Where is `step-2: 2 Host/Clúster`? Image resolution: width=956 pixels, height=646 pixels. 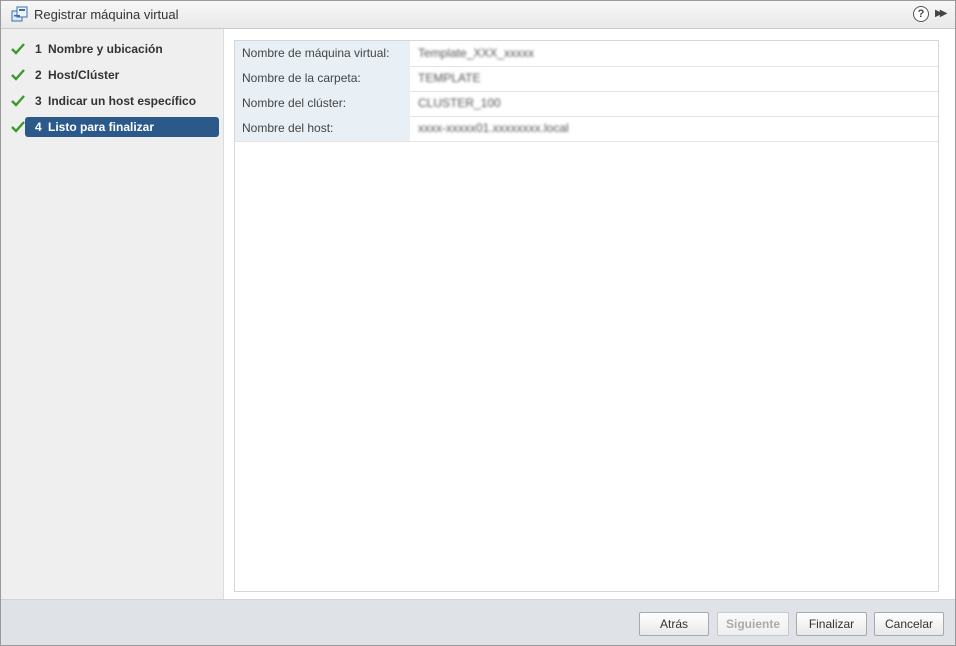
step-2: 2 Host/Clúster is located at coordinates (115, 75).